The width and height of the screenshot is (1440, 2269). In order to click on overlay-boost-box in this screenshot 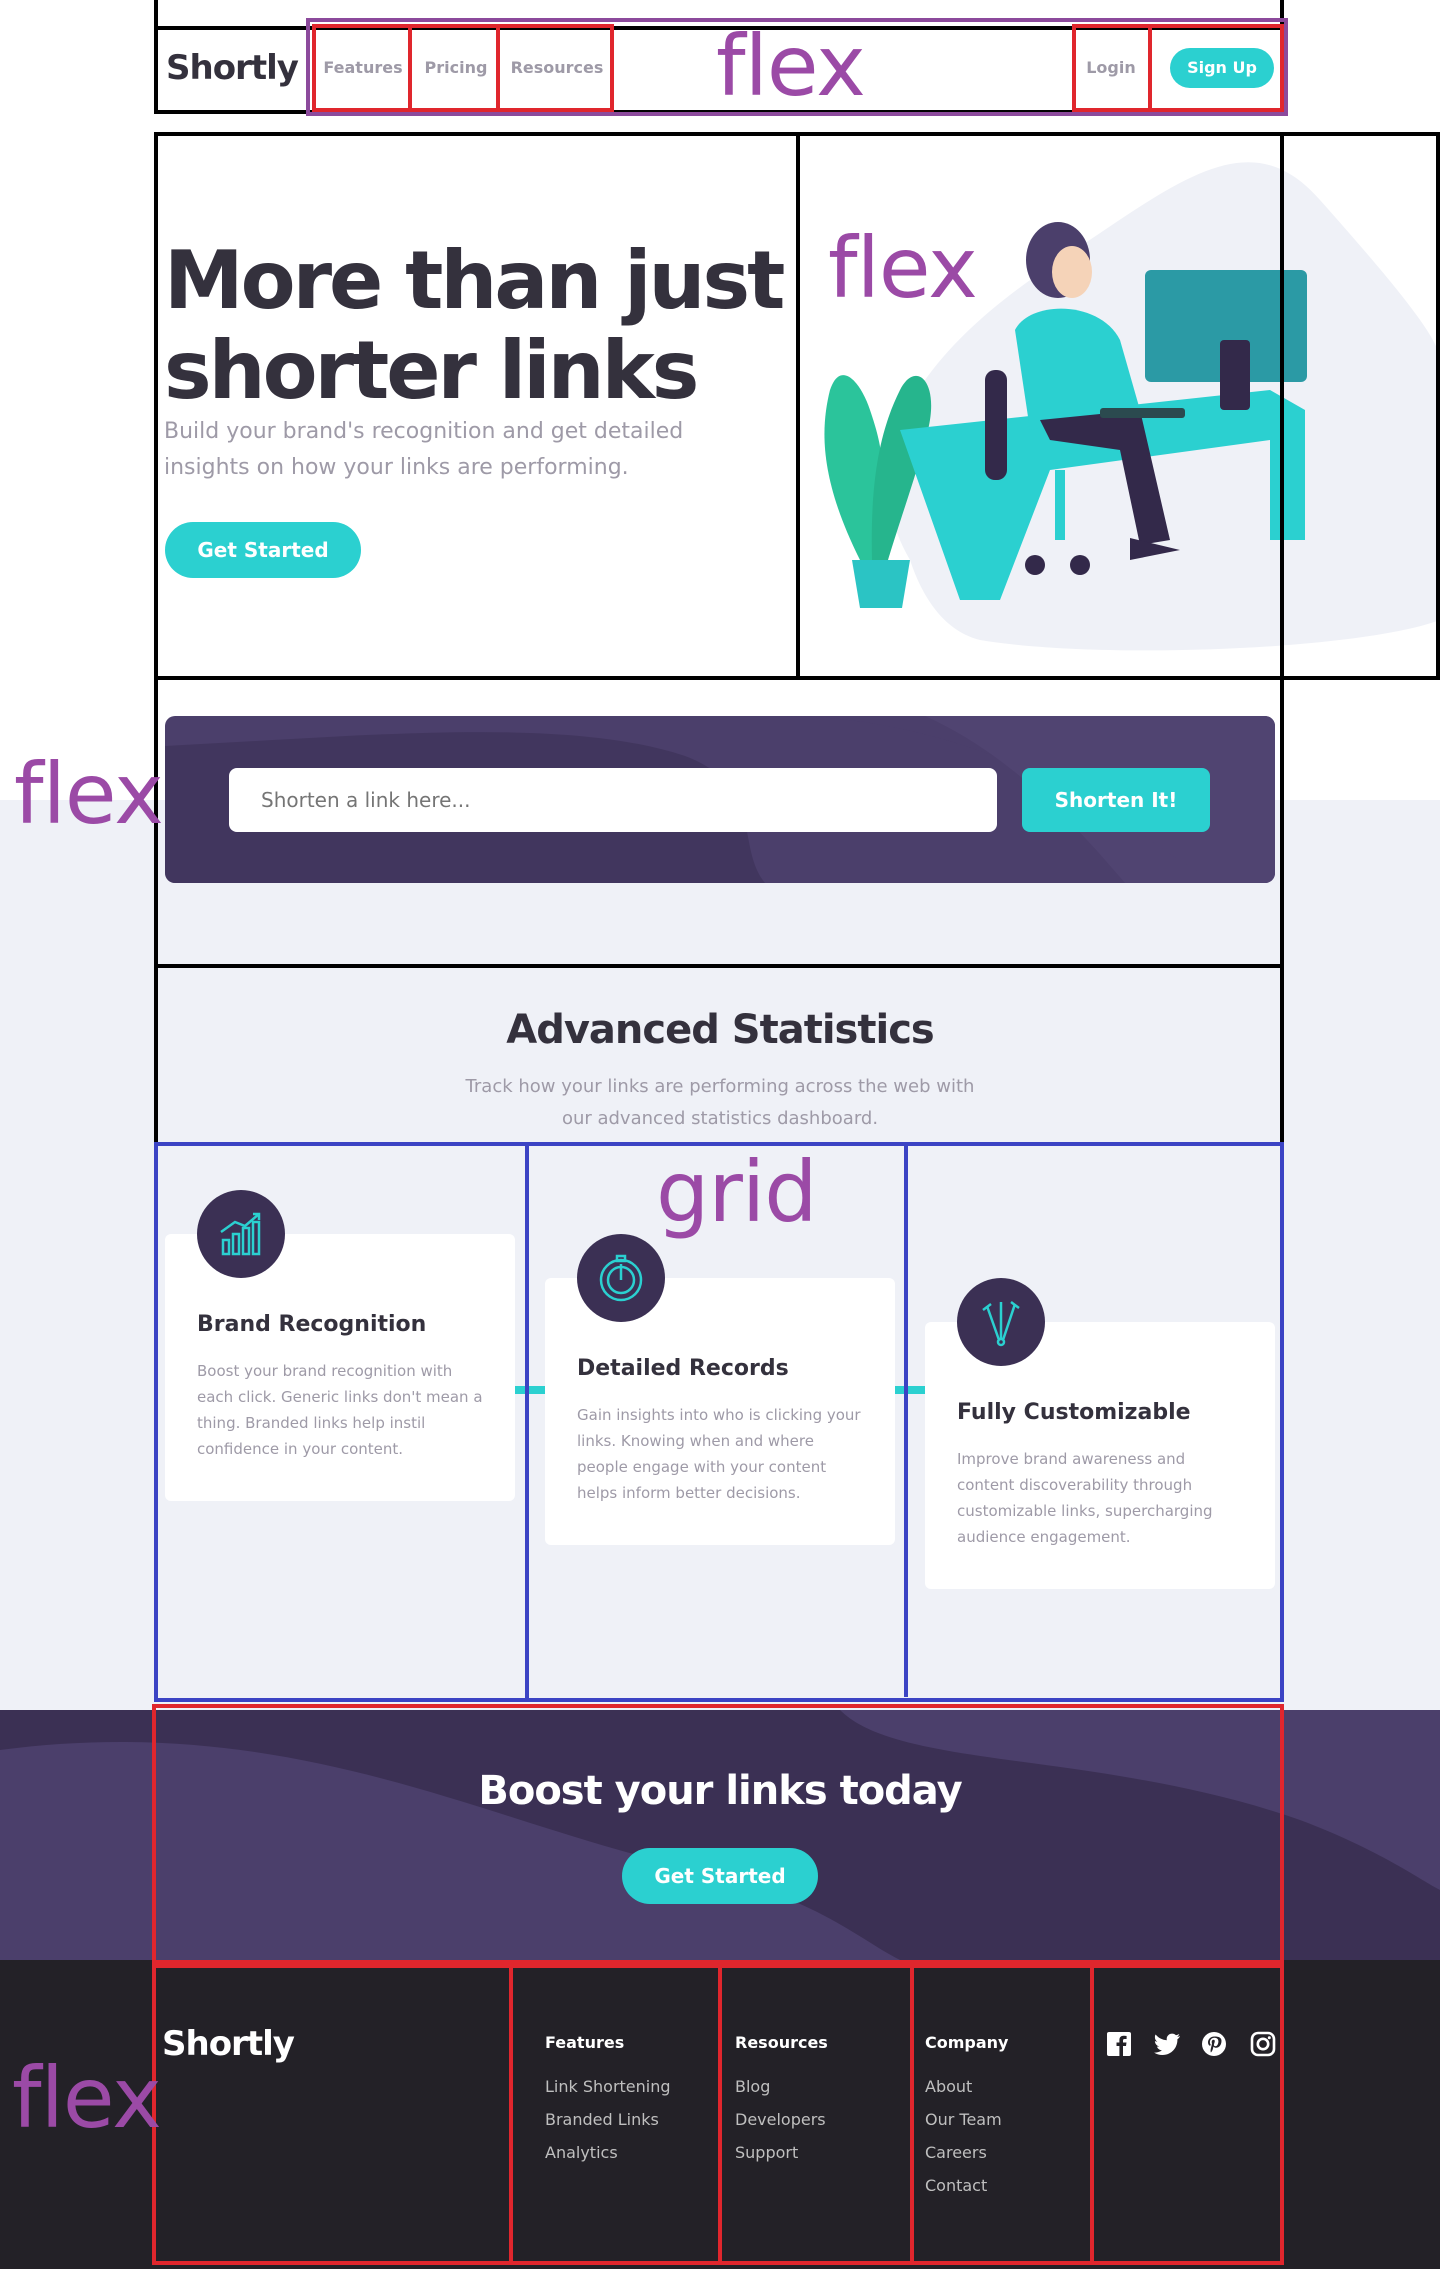, I will do `click(718, 1834)`.